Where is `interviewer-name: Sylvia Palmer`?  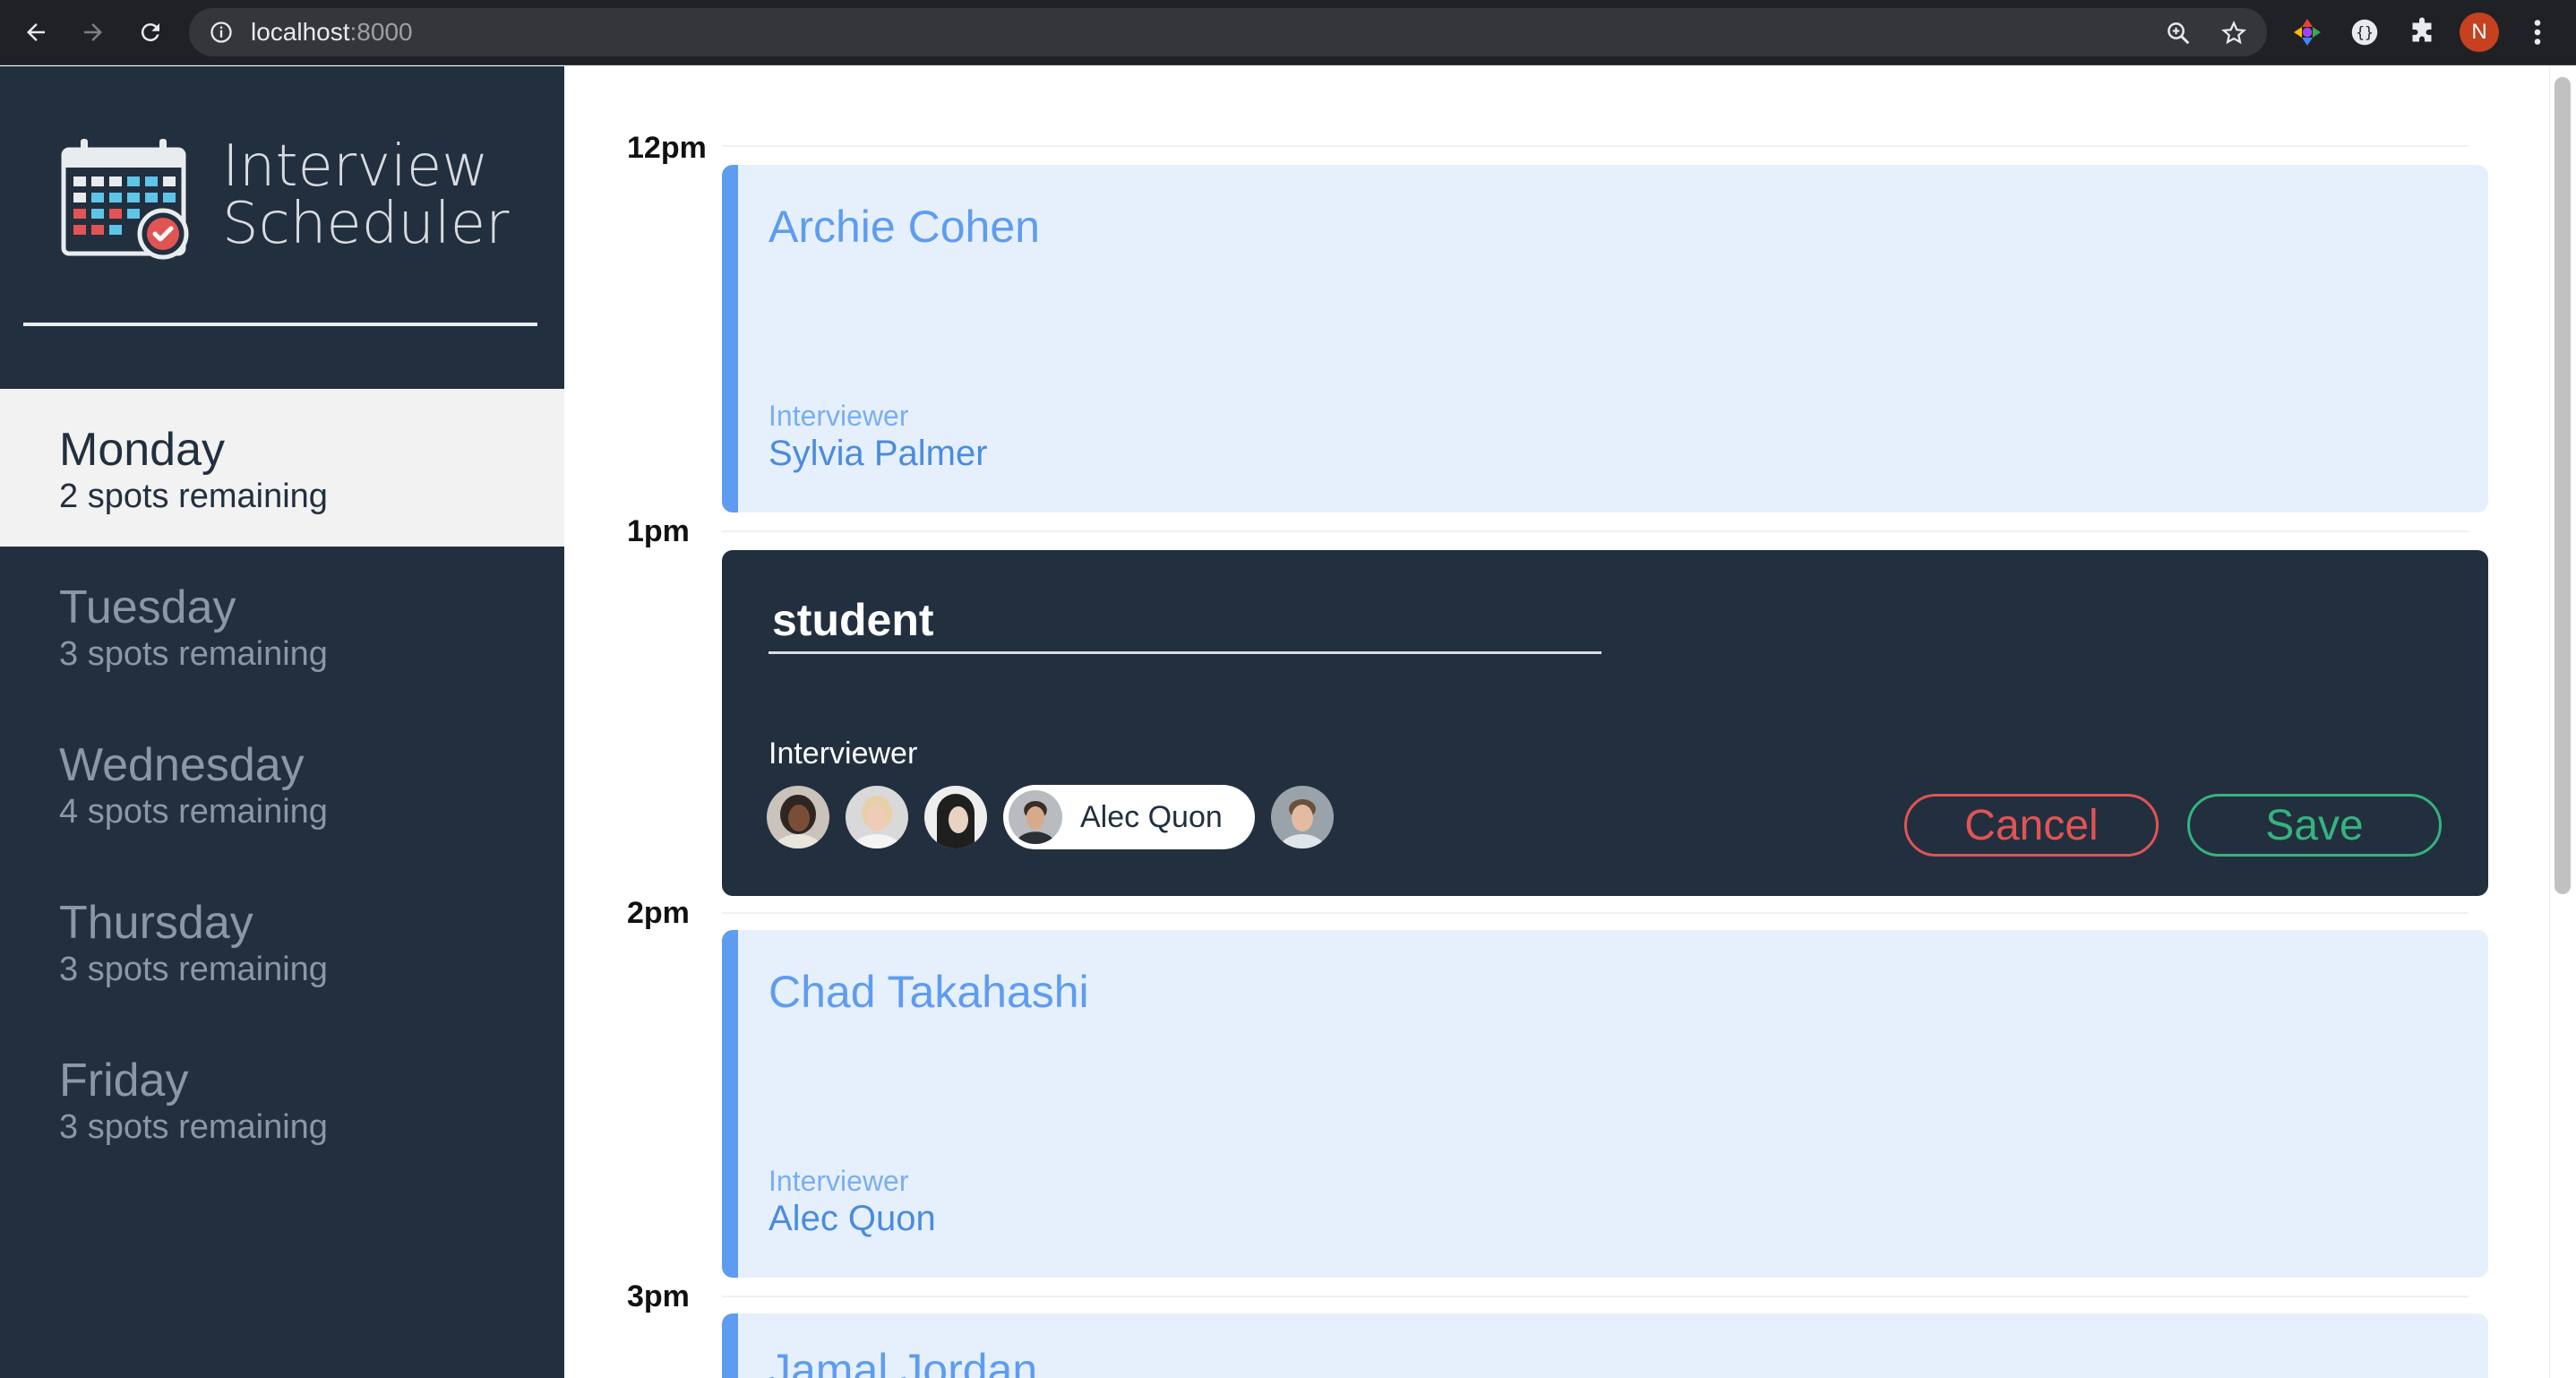
interviewer-name: Sylvia Palmer is located at coordinates (878, 453).